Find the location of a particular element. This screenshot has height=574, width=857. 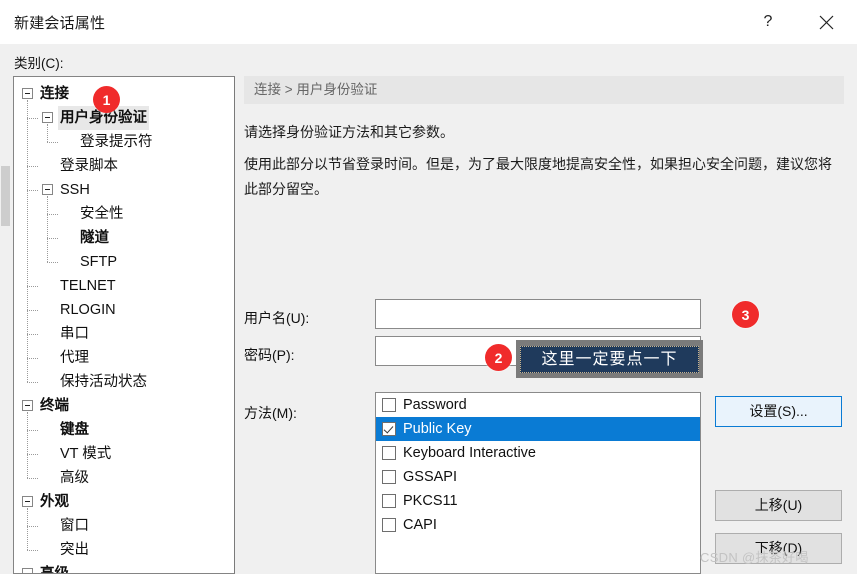

title-bar: 新建会话属性 ? is located at coordinates (428, 22).